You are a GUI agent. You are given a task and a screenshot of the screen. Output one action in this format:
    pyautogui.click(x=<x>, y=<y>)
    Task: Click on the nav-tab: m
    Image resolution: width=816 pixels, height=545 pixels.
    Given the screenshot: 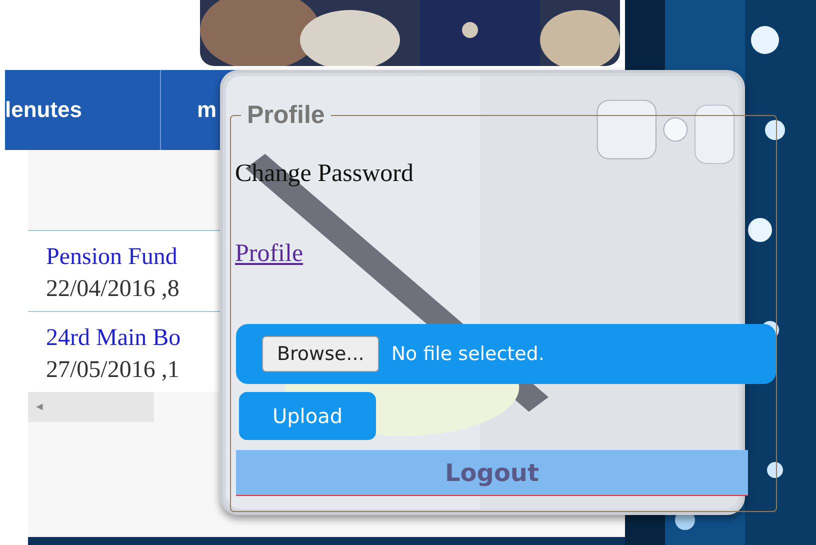 What is the action you would take?
    pyautogui.click(x=189, y=110)
    